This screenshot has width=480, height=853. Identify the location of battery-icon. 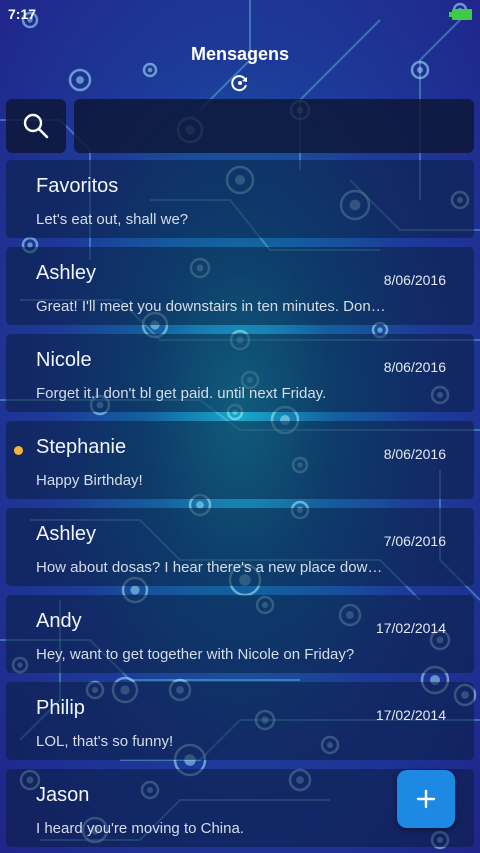
(460, 14).